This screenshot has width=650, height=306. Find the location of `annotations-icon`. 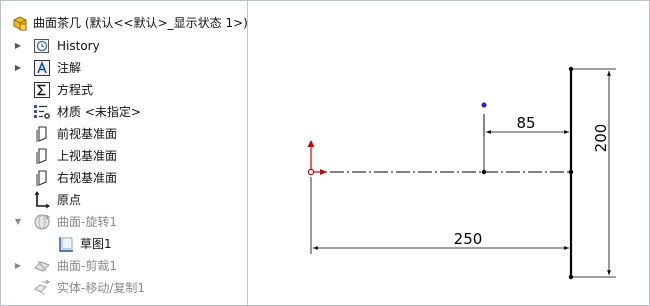

annotations-icon is located at coordinates (42, 68).